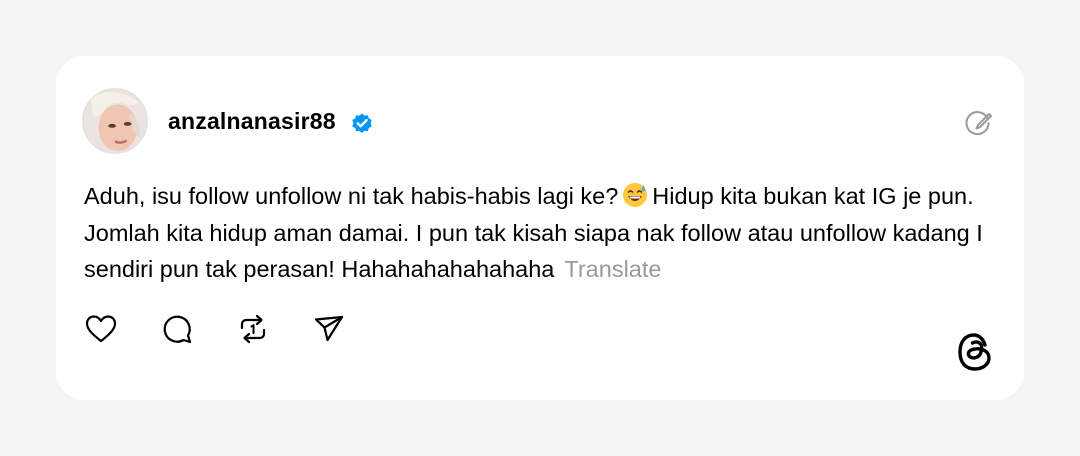 The image size is (1080, 456). I want to click on grinning-sweat-emoji-icon, so click(635, 195).